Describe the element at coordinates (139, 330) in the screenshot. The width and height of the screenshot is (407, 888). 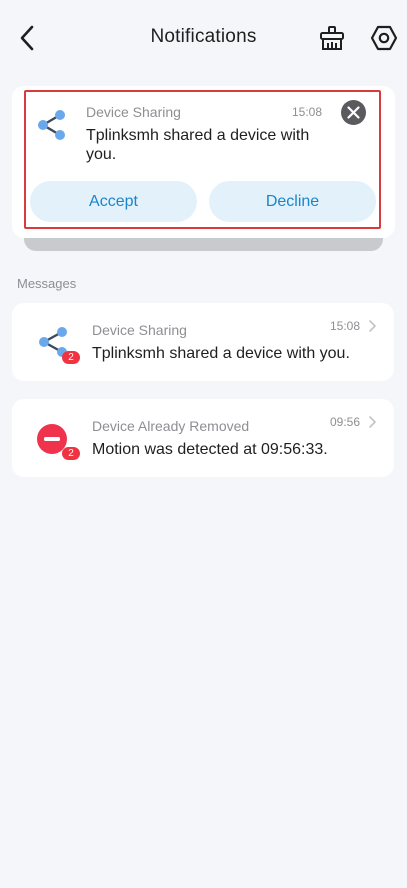
I see `message-category: Device Sharing` at that location.